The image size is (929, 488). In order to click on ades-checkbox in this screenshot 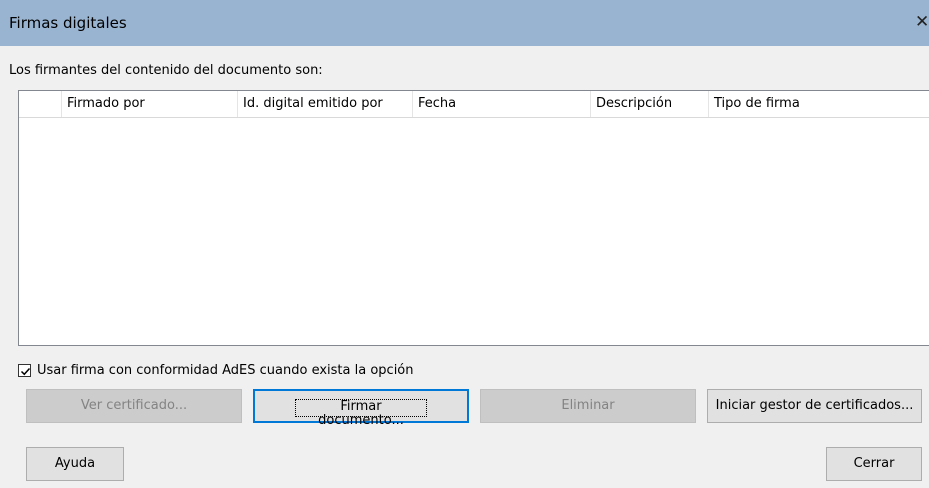, I will do `click(24, 370)`.